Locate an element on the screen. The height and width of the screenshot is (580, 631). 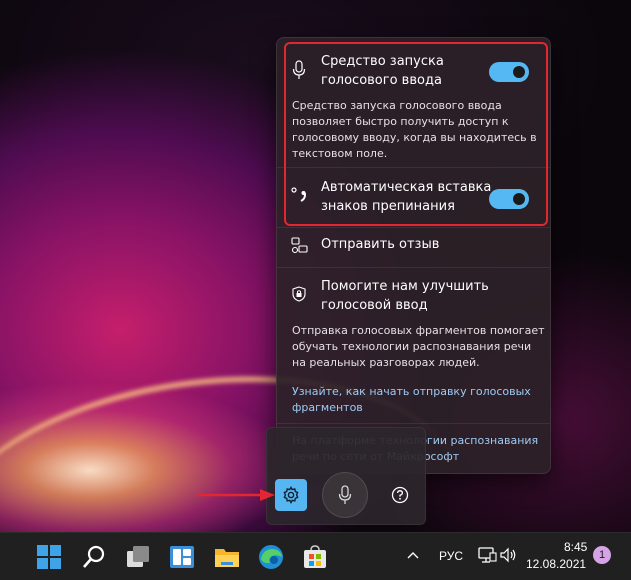
improve-description-line: обучать технологии распознавания речи is located at coordinates (412, 346).